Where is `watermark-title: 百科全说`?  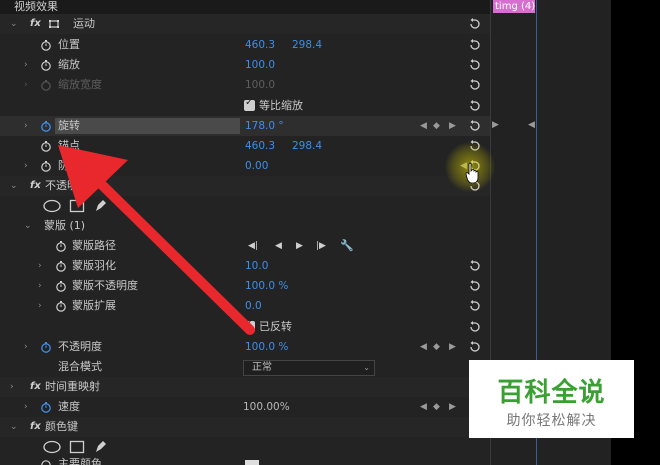
watermark-title: 百科全说 is located at coordinates (551, 393).